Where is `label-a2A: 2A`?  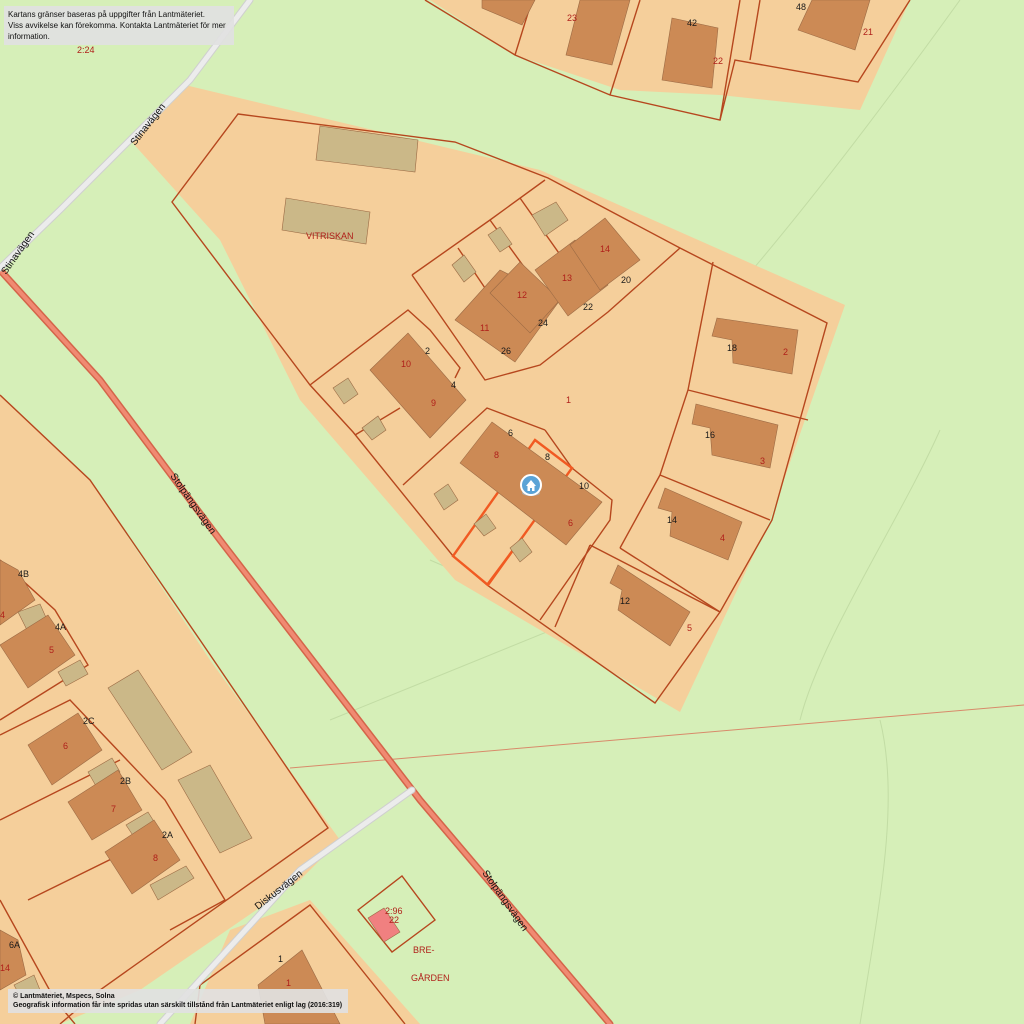
label-a2A: 2A is located at coordinates (167, 835).